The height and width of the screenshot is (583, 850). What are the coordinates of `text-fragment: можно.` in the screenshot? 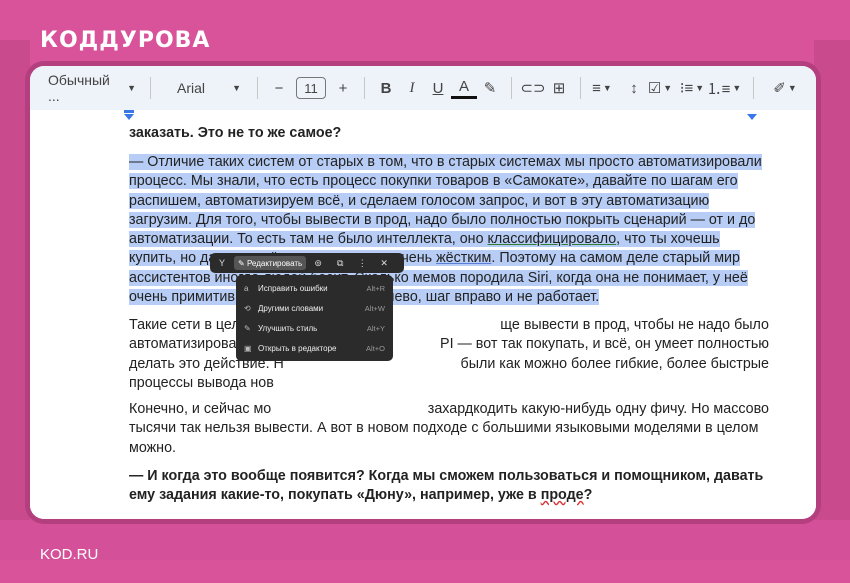 It's located at (153, 447).